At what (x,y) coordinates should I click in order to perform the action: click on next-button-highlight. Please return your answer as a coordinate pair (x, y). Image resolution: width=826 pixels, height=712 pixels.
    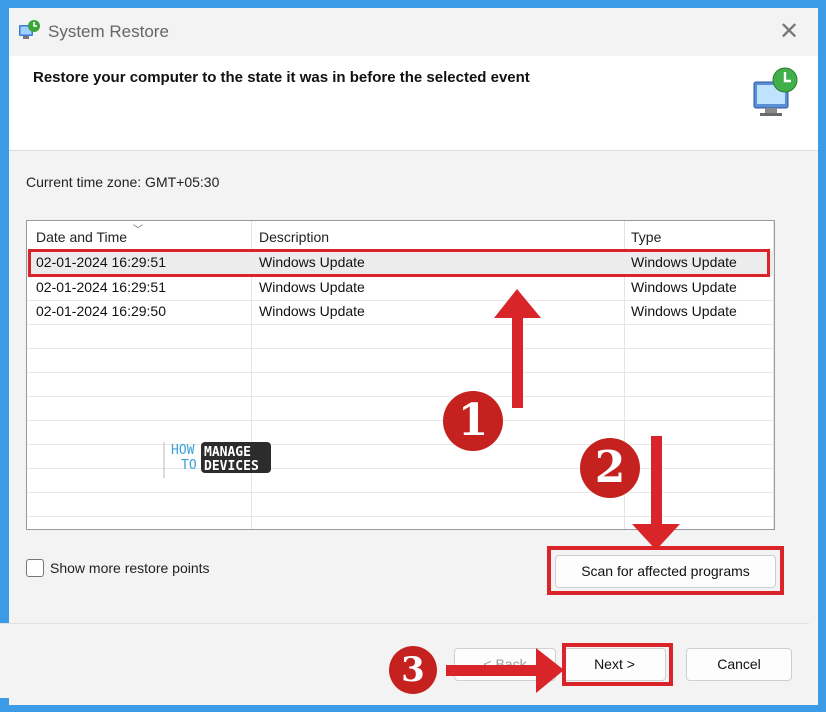
    Looking at the image, I should click on (617, 664).